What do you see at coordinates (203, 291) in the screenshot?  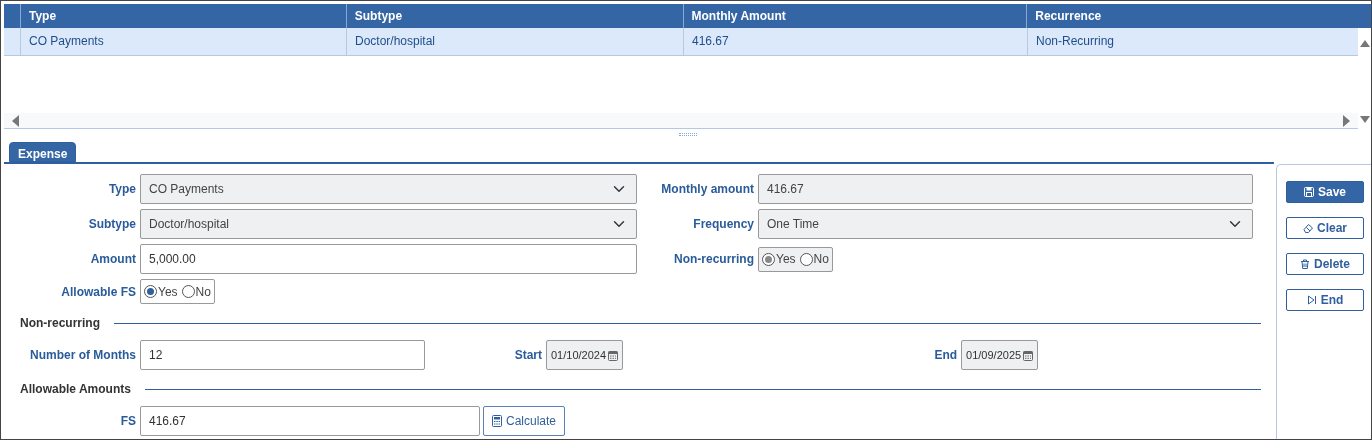 I see `radio-label: No` at bounding box center [203, 291].